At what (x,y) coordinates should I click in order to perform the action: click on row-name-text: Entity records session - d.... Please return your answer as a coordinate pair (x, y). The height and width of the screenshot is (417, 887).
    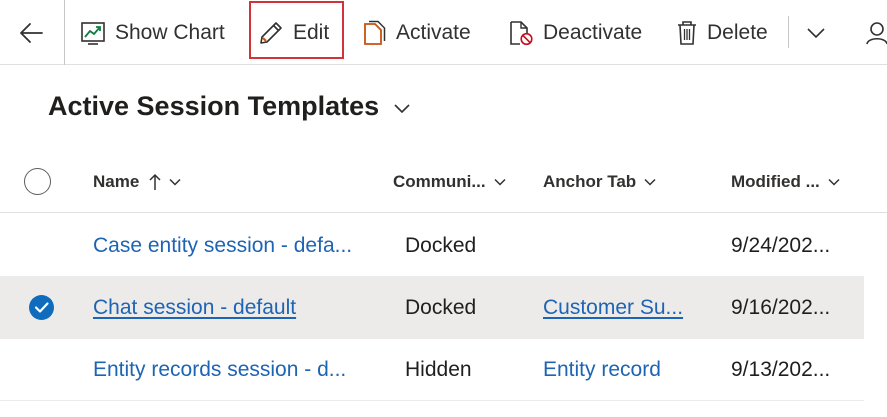
    Looking at the image, I should click on (220, 369).